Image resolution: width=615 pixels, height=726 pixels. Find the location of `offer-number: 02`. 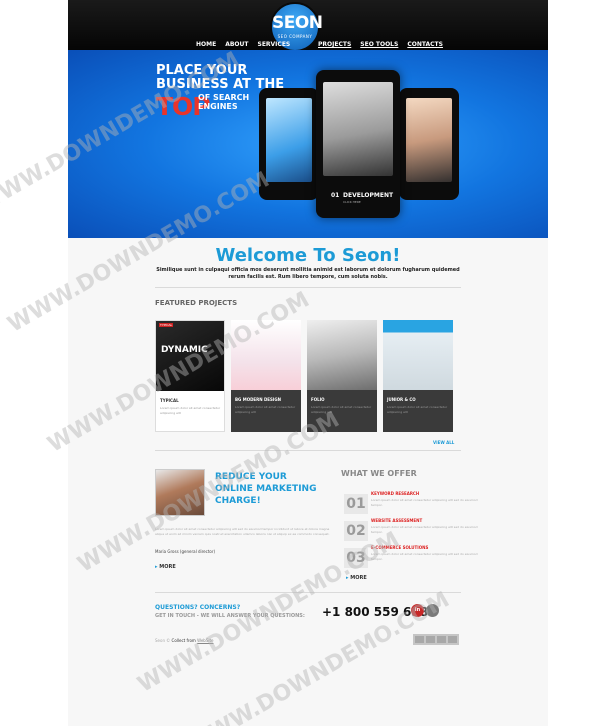

offer-number: 02 is located at coordinates (356, 531).